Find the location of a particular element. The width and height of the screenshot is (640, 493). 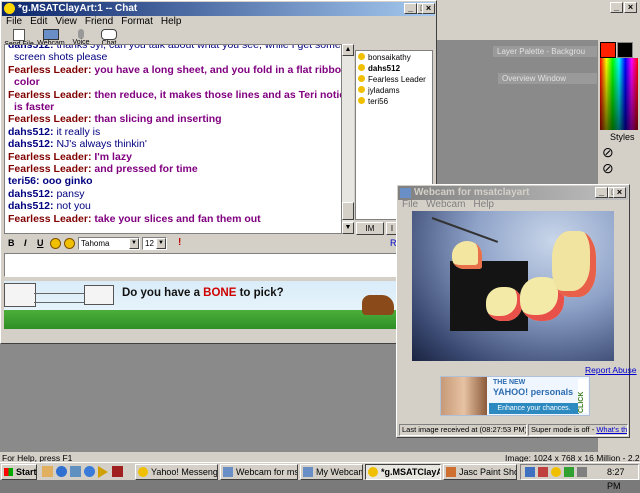

size-select-value: 12 is located at coordinates (149, 243).